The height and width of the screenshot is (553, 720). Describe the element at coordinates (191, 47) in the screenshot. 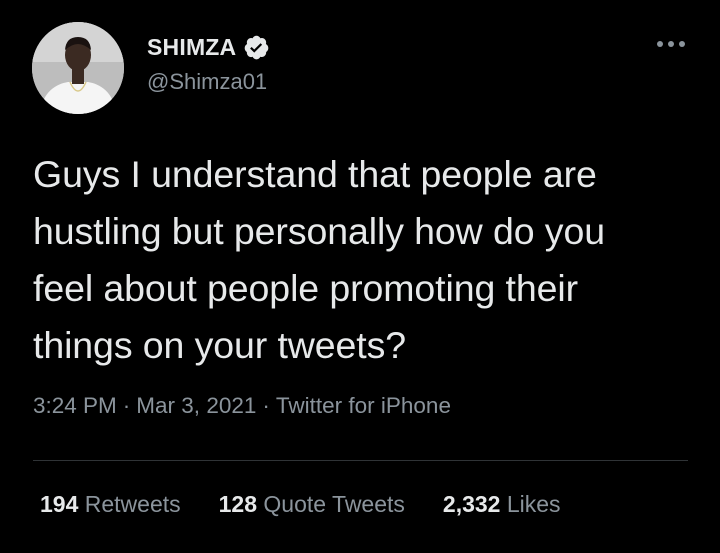

I see `display-name: SHIMZA` at that location.